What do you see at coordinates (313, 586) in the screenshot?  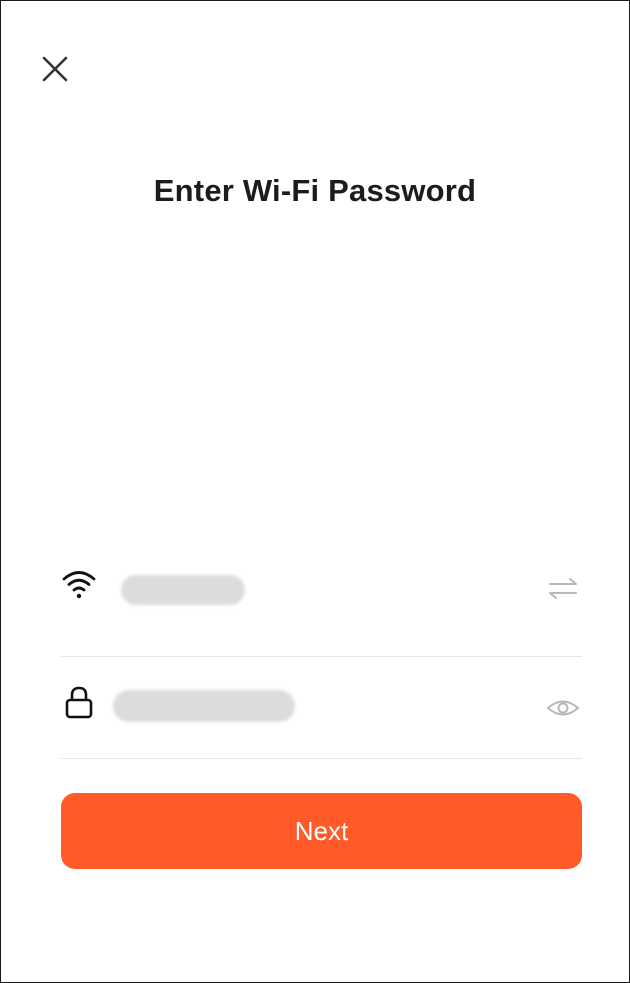 I see `ssid-input` at bounding box center [313, 586].